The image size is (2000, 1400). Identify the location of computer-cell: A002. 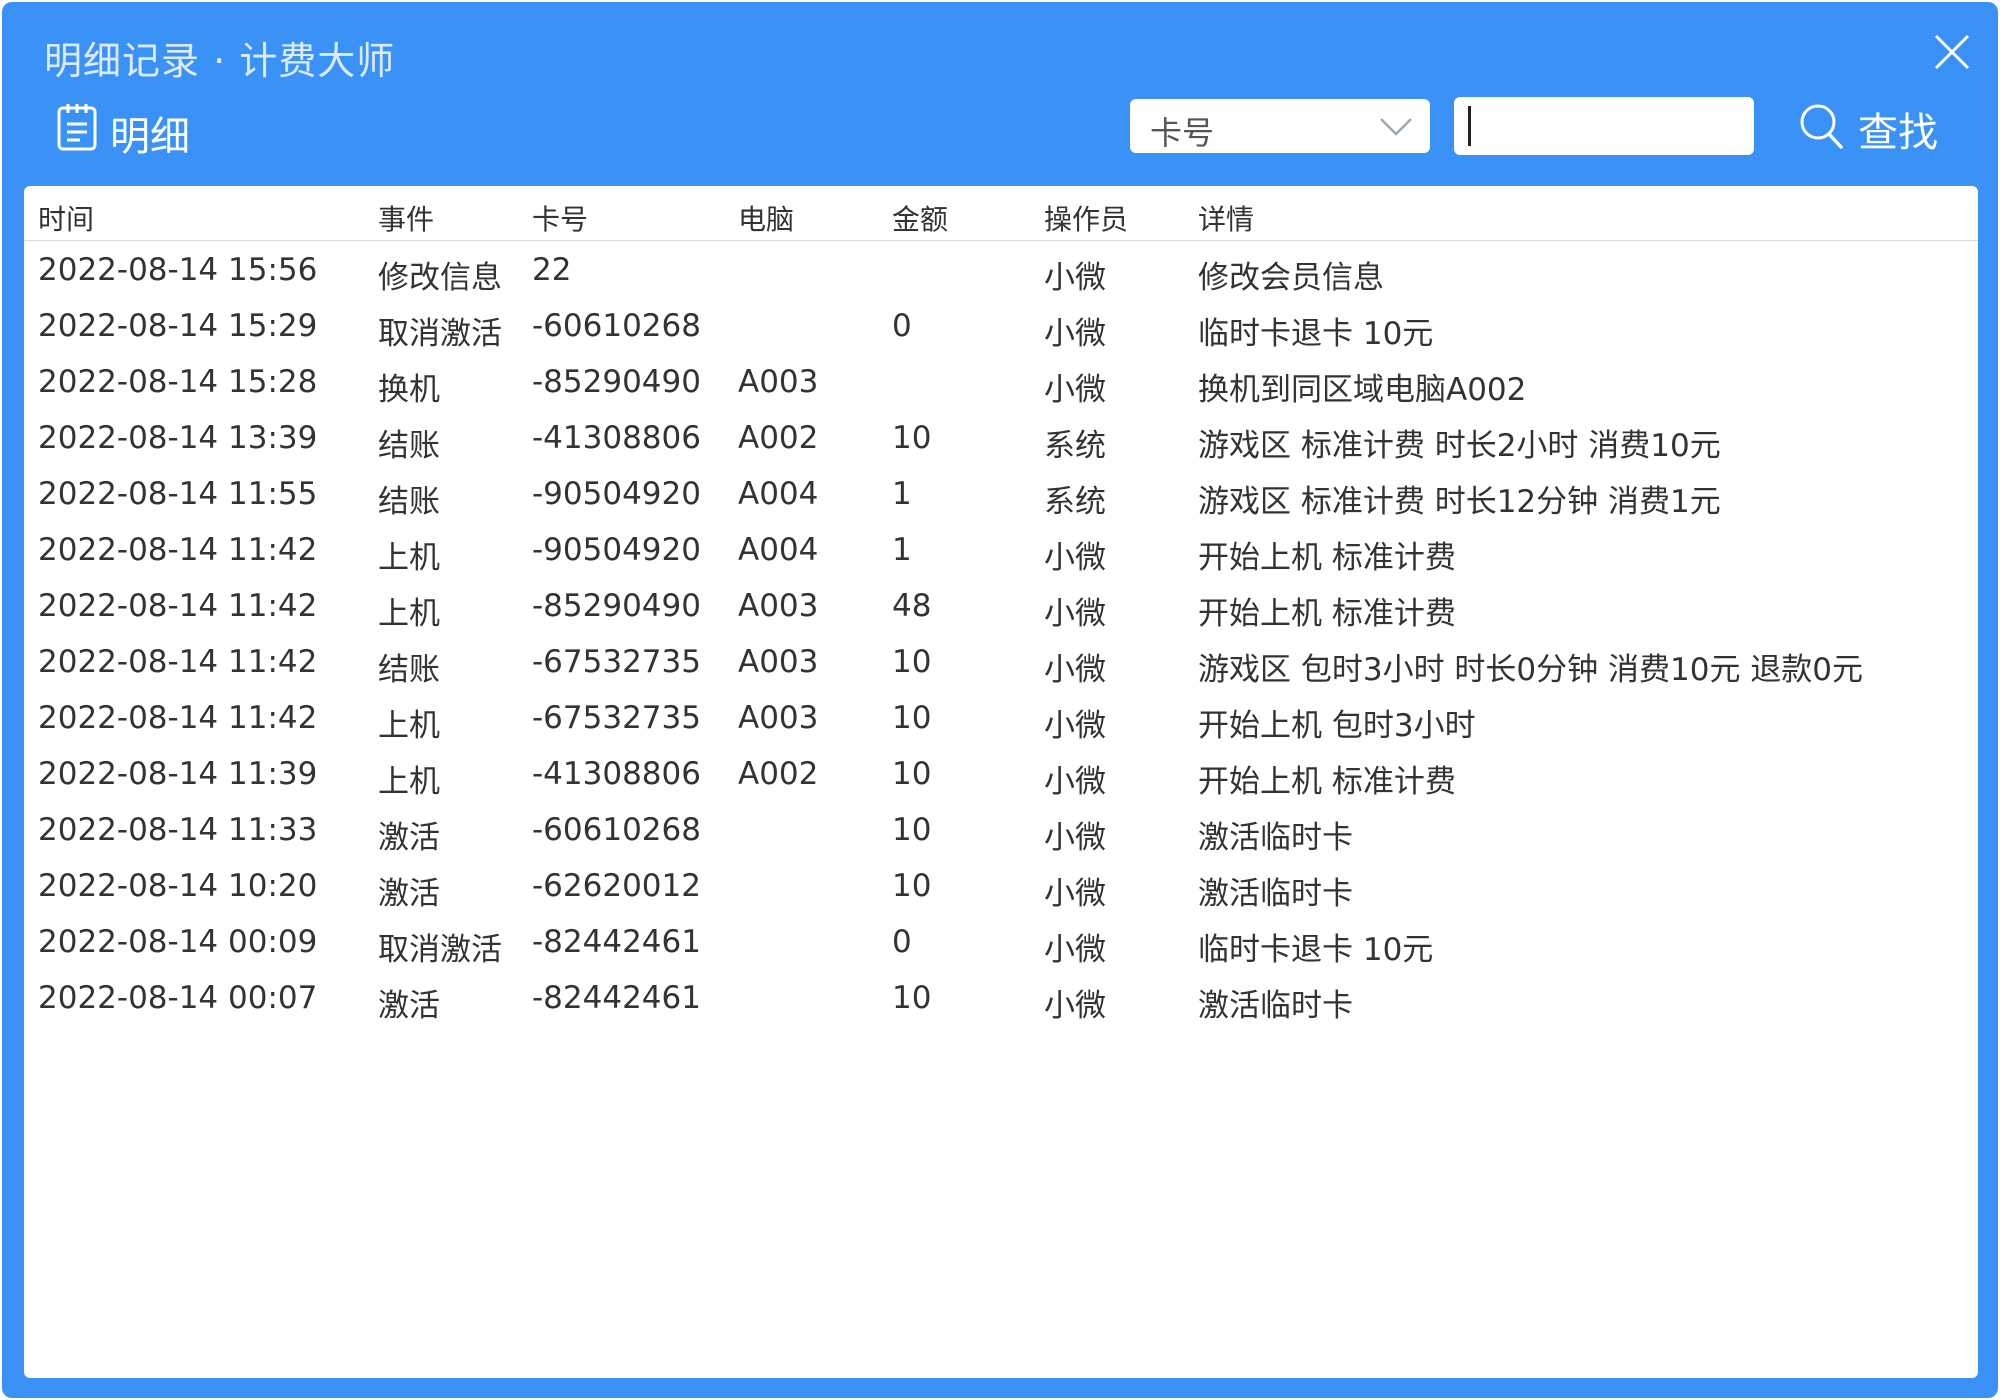
(778, 774).